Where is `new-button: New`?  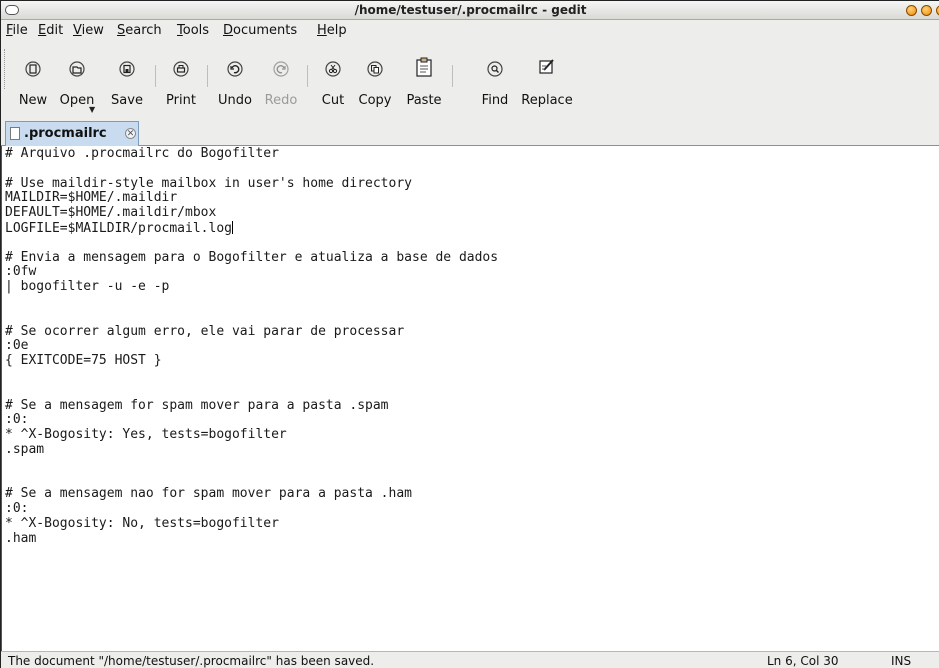 new-button: New is located at coordinates (33, 77).